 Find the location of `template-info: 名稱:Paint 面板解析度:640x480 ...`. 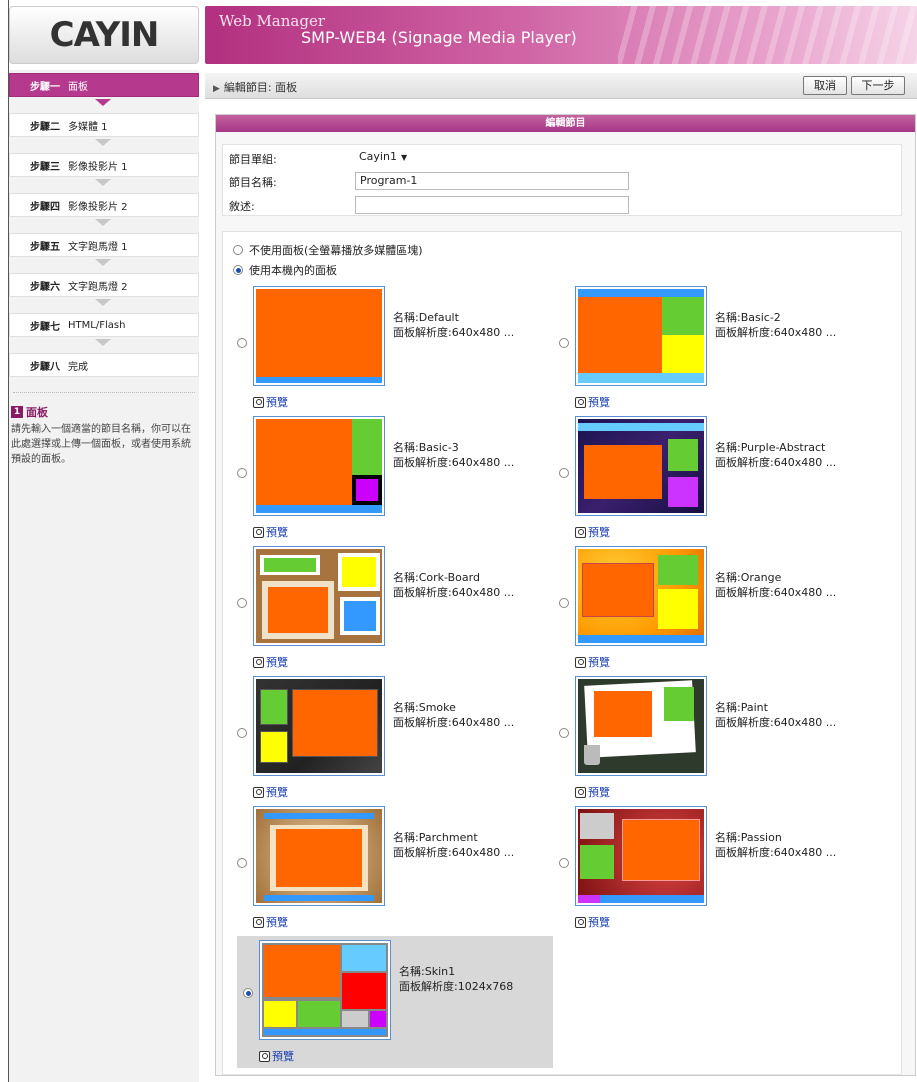

template-info: 名稱:Paint 面板解析度:640x480 ... is located at coordinates (776, 715).